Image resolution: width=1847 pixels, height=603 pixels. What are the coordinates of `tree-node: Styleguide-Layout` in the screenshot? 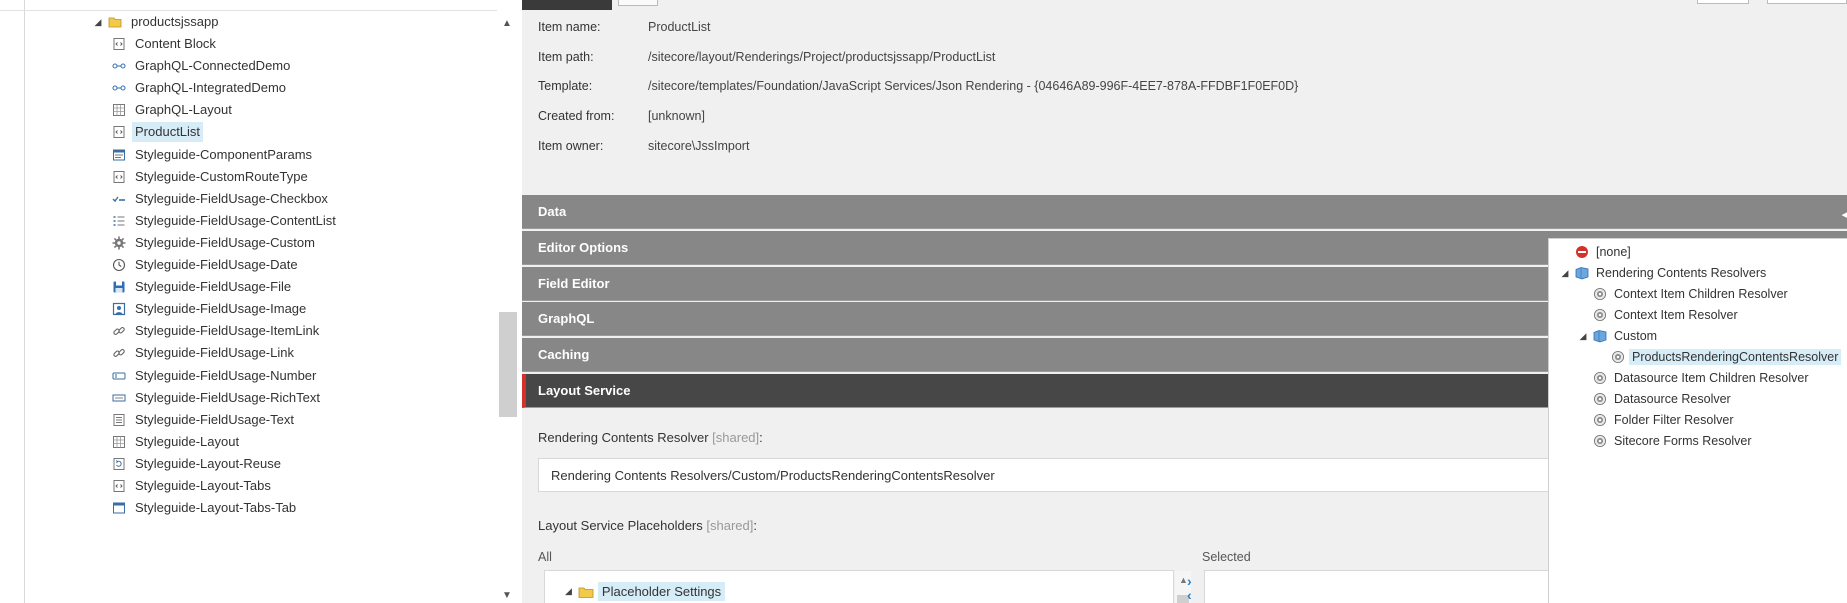 It's located at (177, 442).